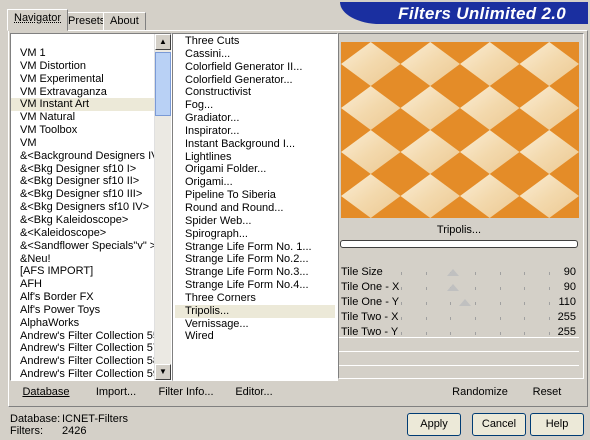 The height and width of the screenshot is (440, 590). What do you see at coordinates (83, 310) in the screenshot?
I see `category-item: Alf's Power Toys` at bounding box center [83, 310].